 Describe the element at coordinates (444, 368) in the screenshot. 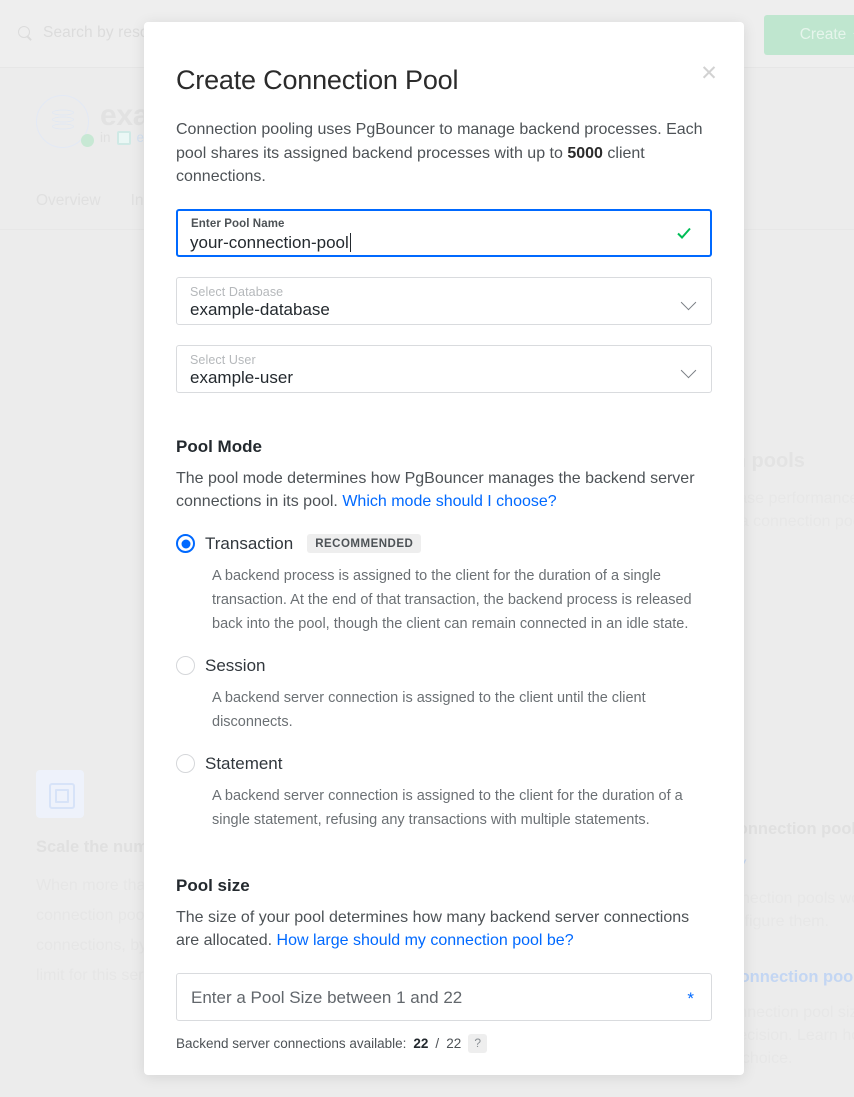

I see `user-select: Select User example-user` at that location.